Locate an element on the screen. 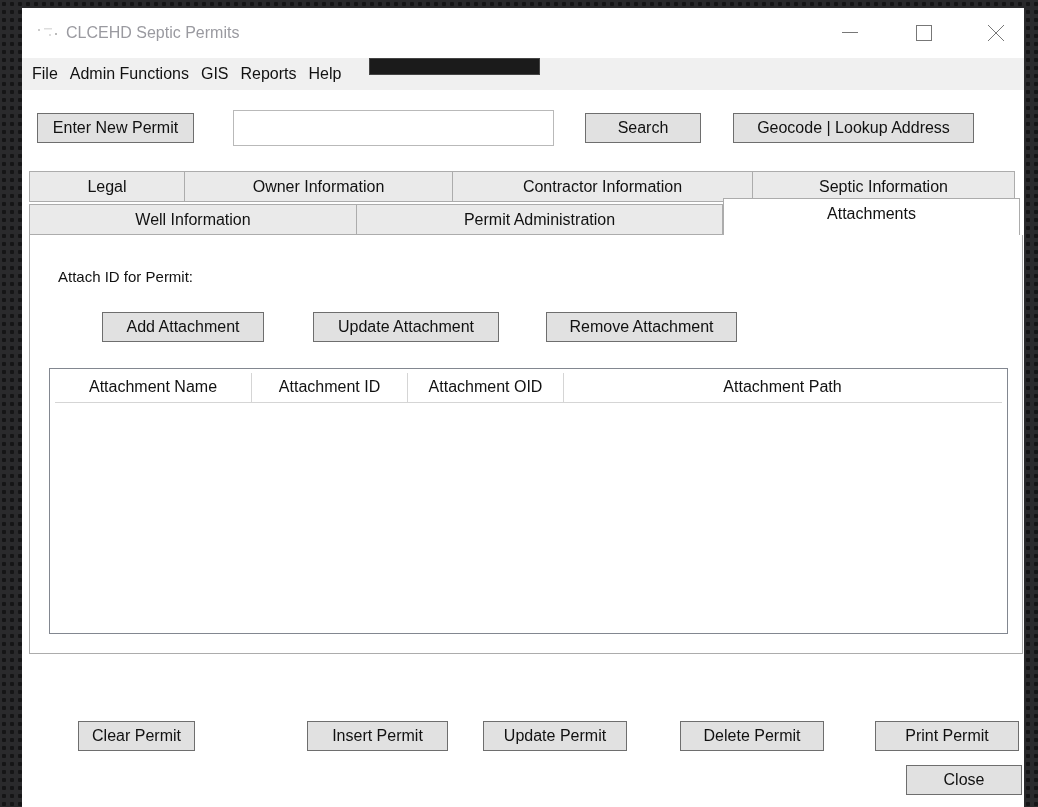 Image resolution: width=1038 pixels, height=807 pixels. attachment-button: Add Attachment is located at coordinates (183, 326).